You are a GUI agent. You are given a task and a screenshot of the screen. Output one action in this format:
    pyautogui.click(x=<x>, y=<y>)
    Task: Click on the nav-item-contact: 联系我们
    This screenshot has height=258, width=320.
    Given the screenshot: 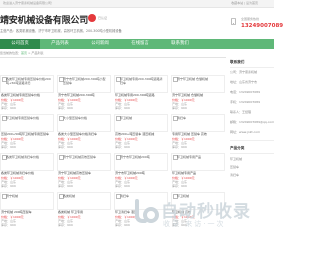 What is the action you would take?
    pyautogui.click(x=180, y=44)
    